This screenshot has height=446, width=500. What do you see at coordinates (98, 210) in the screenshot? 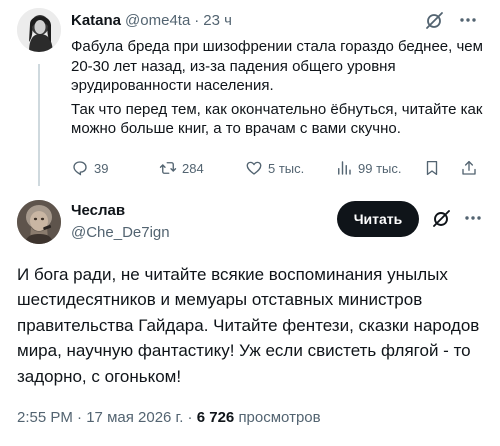
I see `author-name: Чеслав` at bounding box center [98, 210].